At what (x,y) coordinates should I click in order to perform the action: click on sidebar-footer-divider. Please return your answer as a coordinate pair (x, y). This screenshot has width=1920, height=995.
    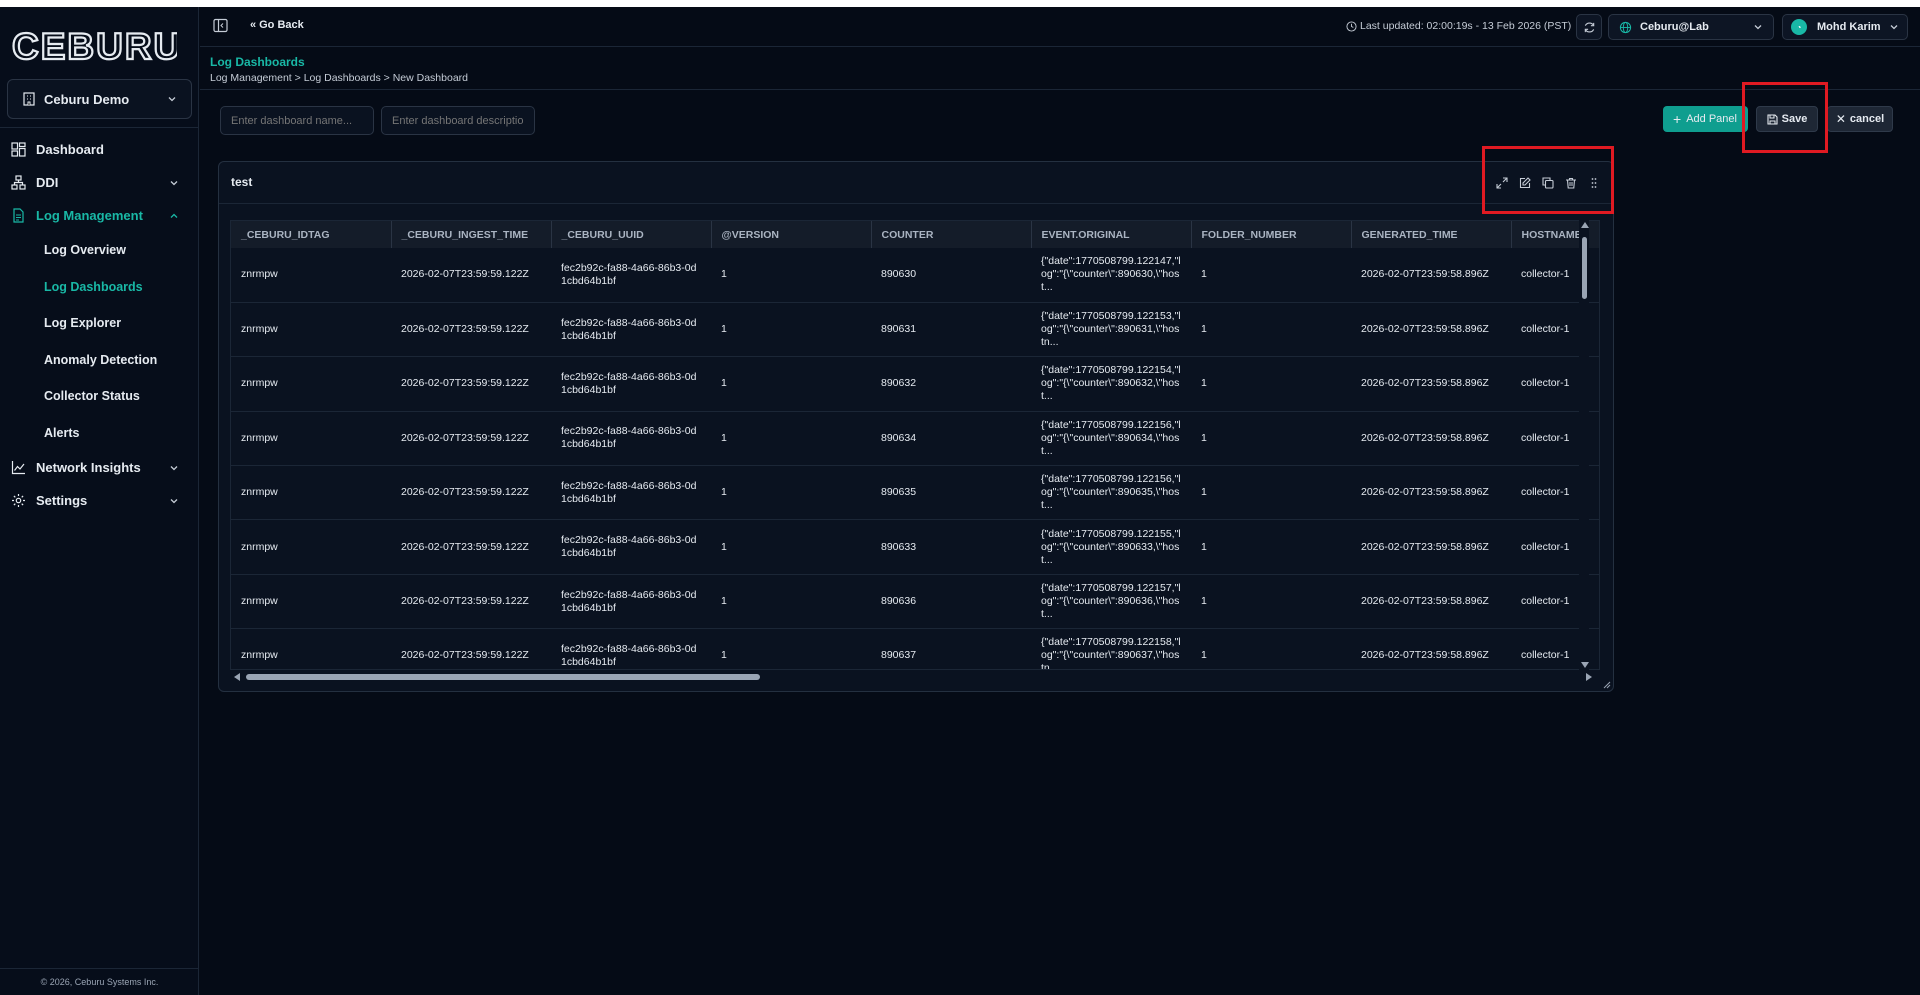
    Looking at the image, I should click on (99, 968).